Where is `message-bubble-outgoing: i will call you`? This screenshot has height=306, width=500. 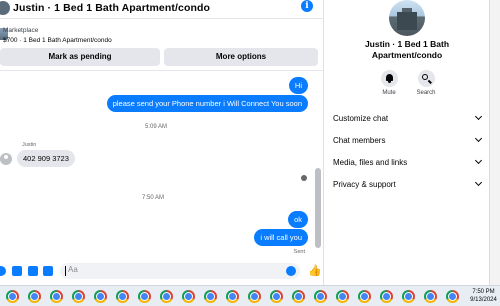 message-bubble-outgoing: i will call you is located at coordinates (281, 237).